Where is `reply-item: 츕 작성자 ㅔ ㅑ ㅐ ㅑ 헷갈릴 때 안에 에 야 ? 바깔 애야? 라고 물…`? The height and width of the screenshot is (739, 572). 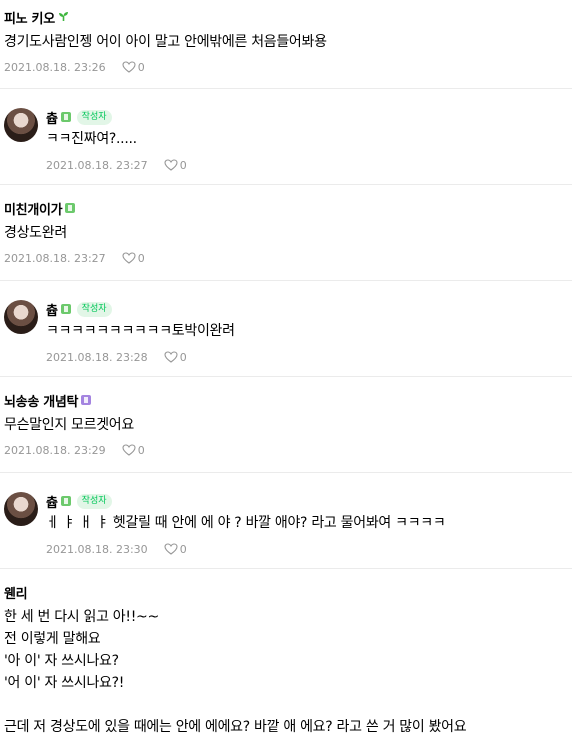
reply-item: 츕 작성자 ㅔ ㅑ ㅐ ㅑ 헷갈릴 때 안에 에 야 ? 바깔 애야? 라고 물… is located at coordinates (286, 521).